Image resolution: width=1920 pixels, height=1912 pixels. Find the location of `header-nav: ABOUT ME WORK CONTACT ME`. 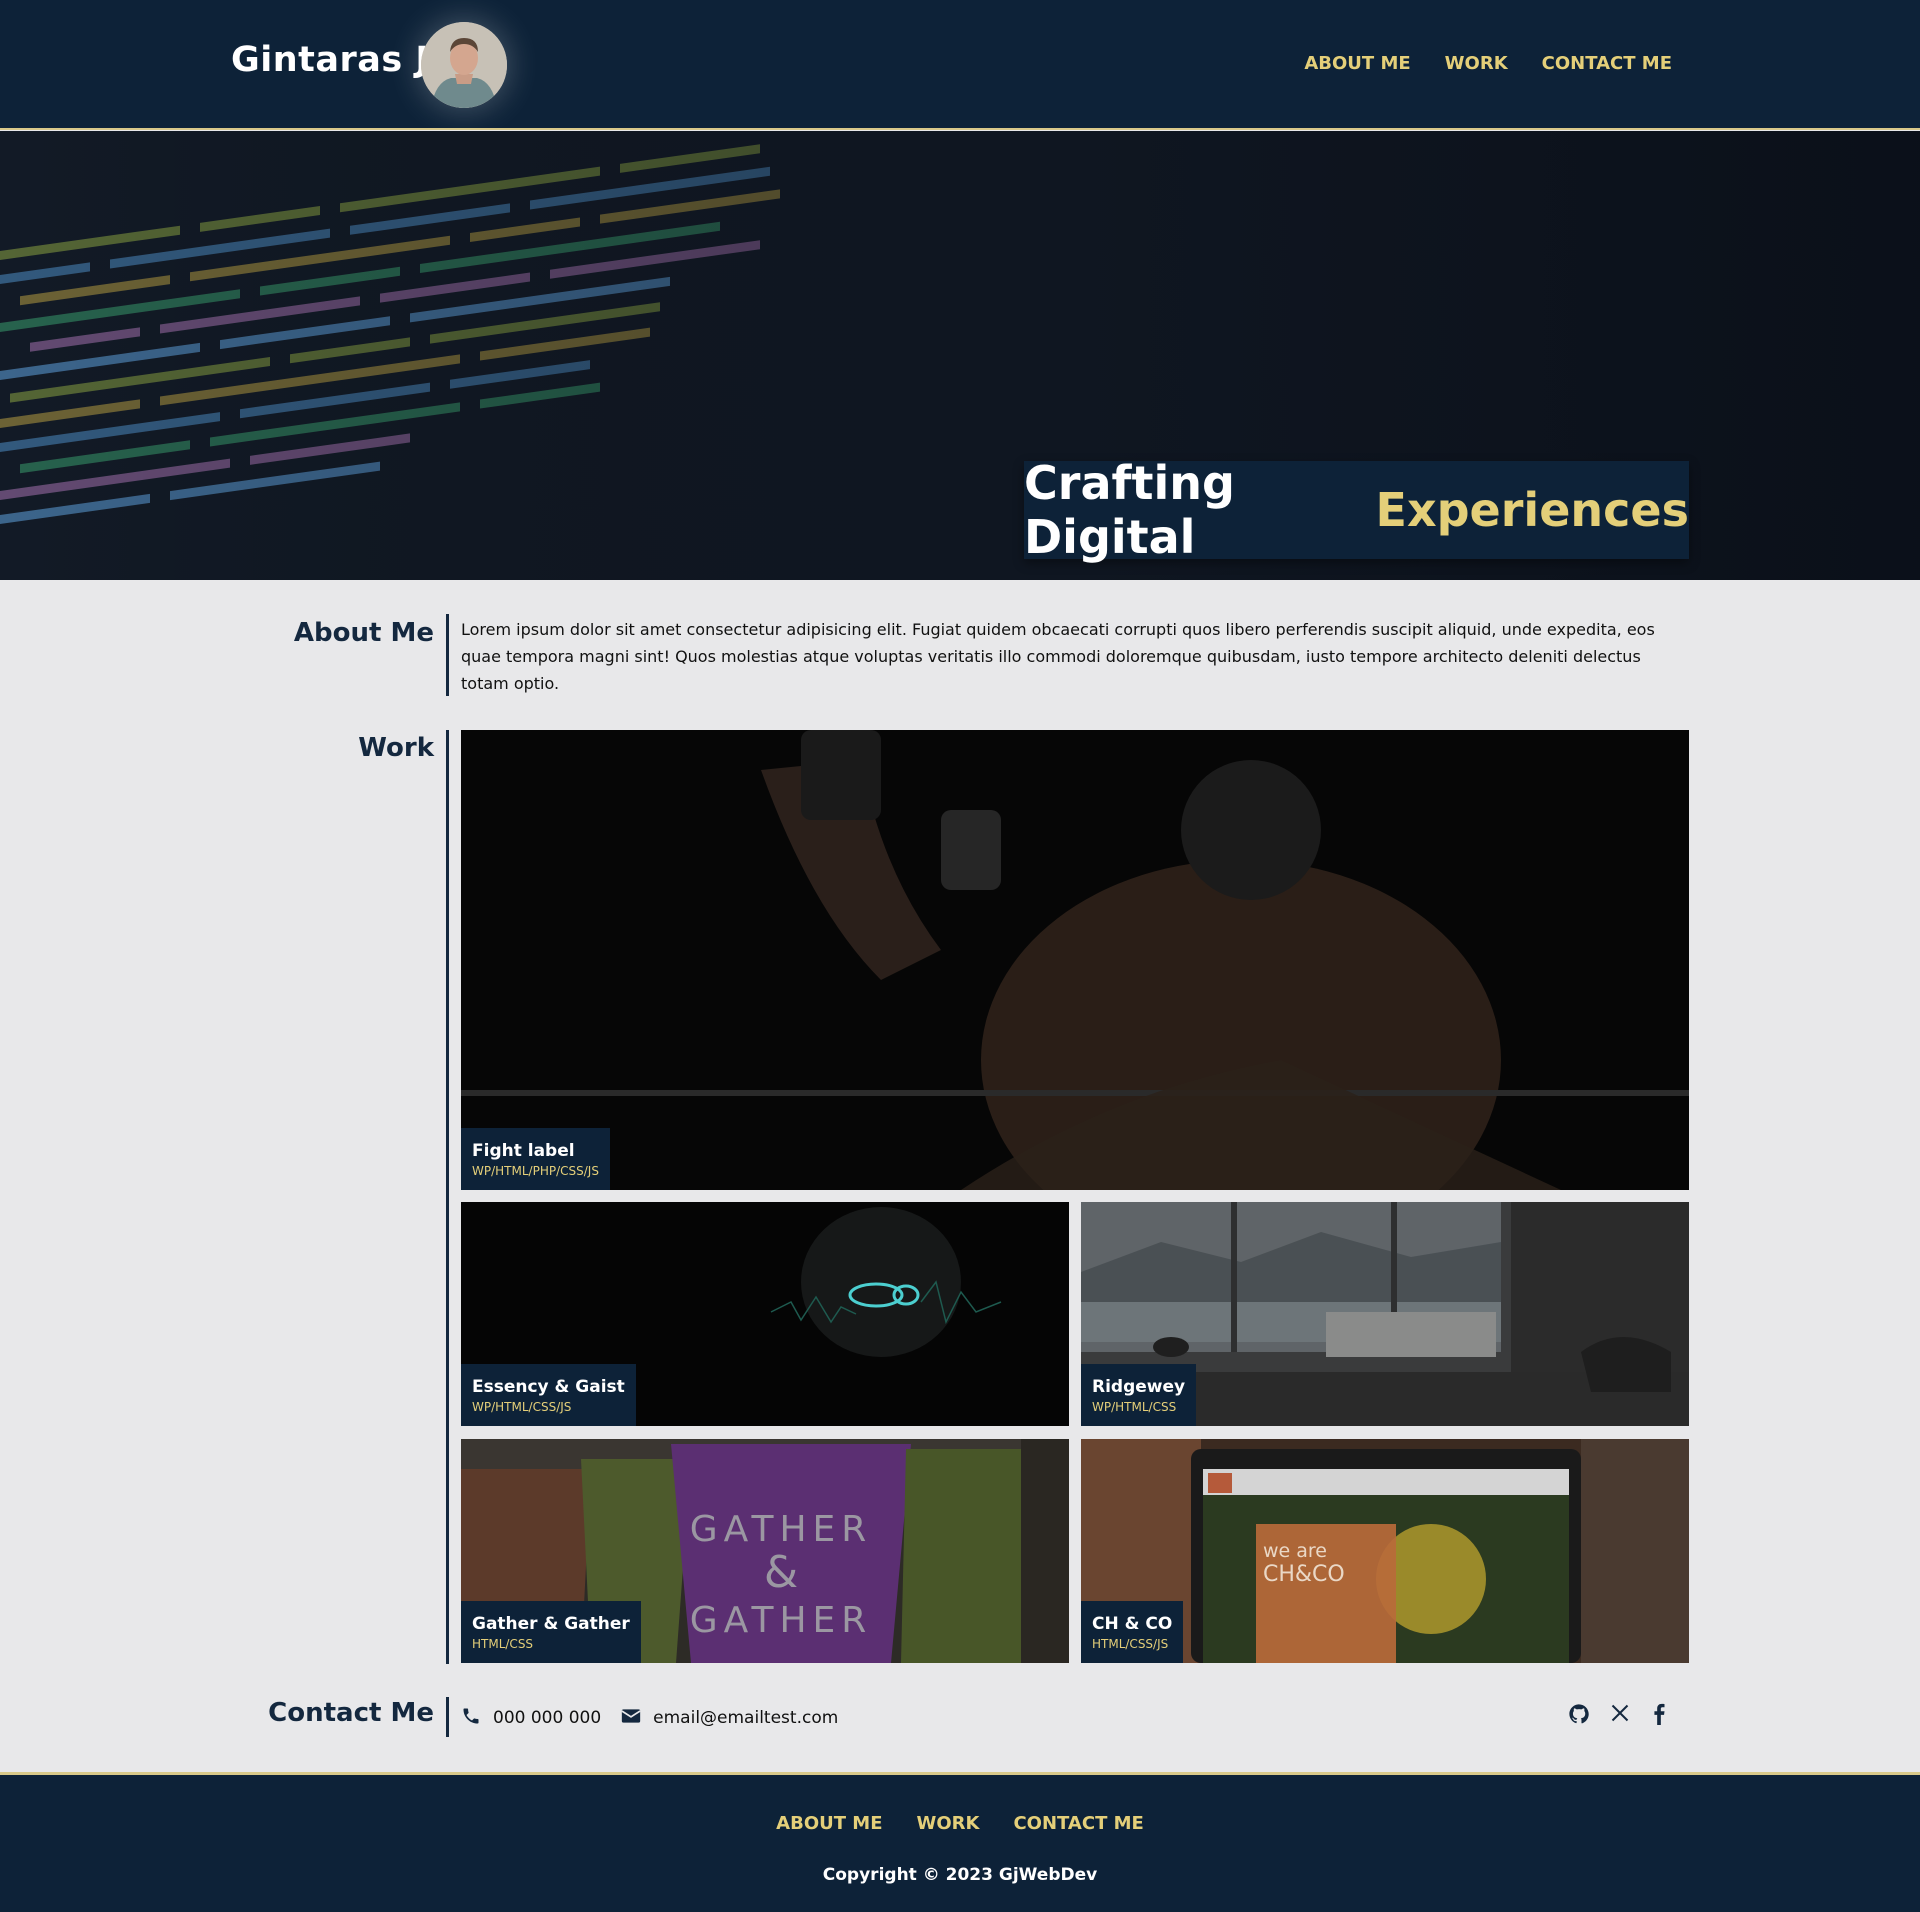

header-nav: ABOUT ME WORK CONTACT ME is located at coordinates (1488, 63).